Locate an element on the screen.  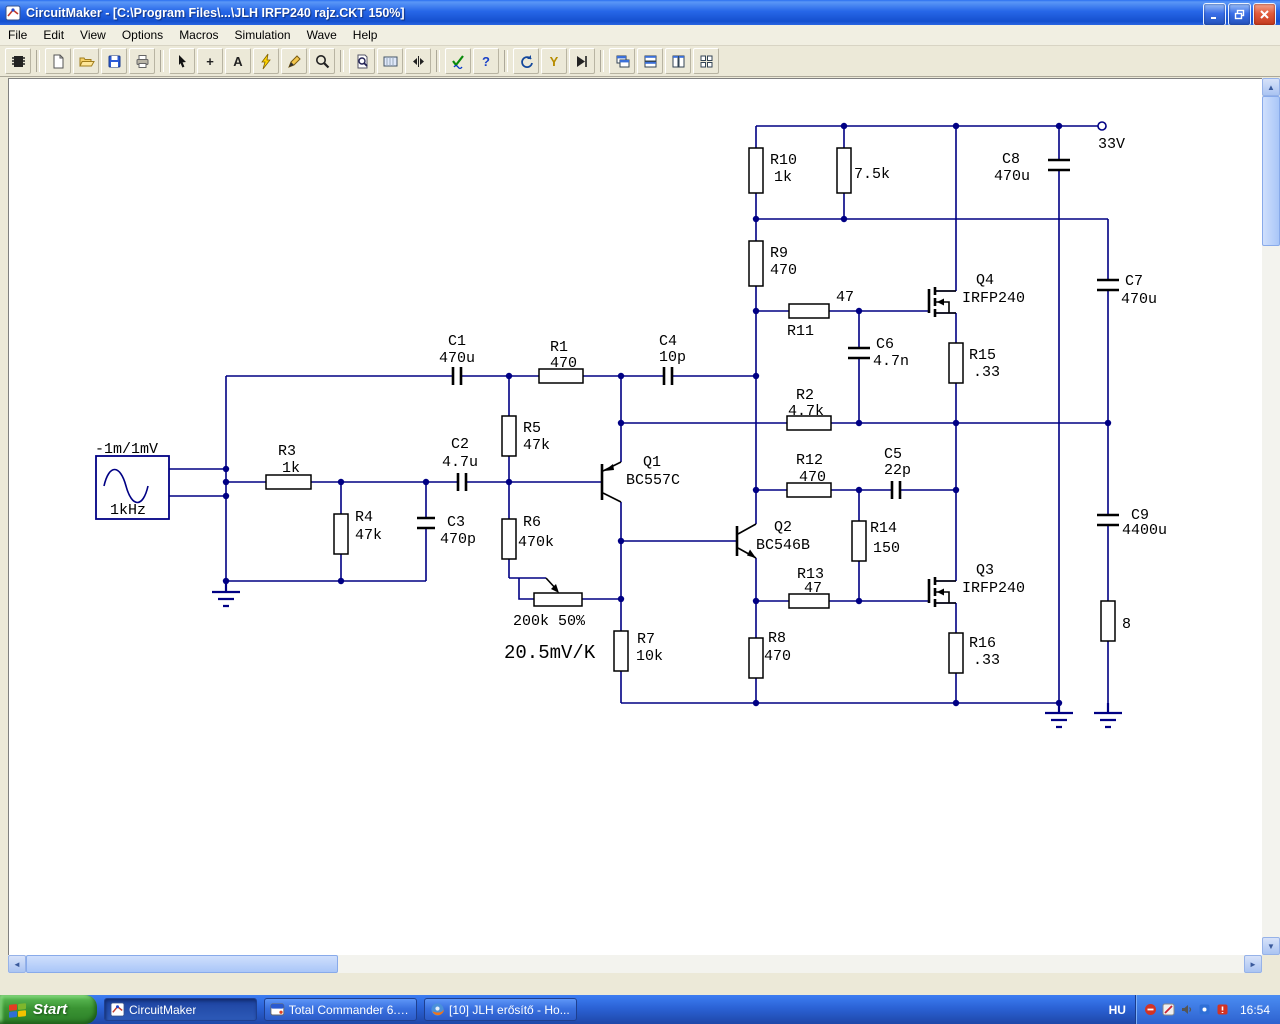
component-r75k is located at coordinates (844, 170).